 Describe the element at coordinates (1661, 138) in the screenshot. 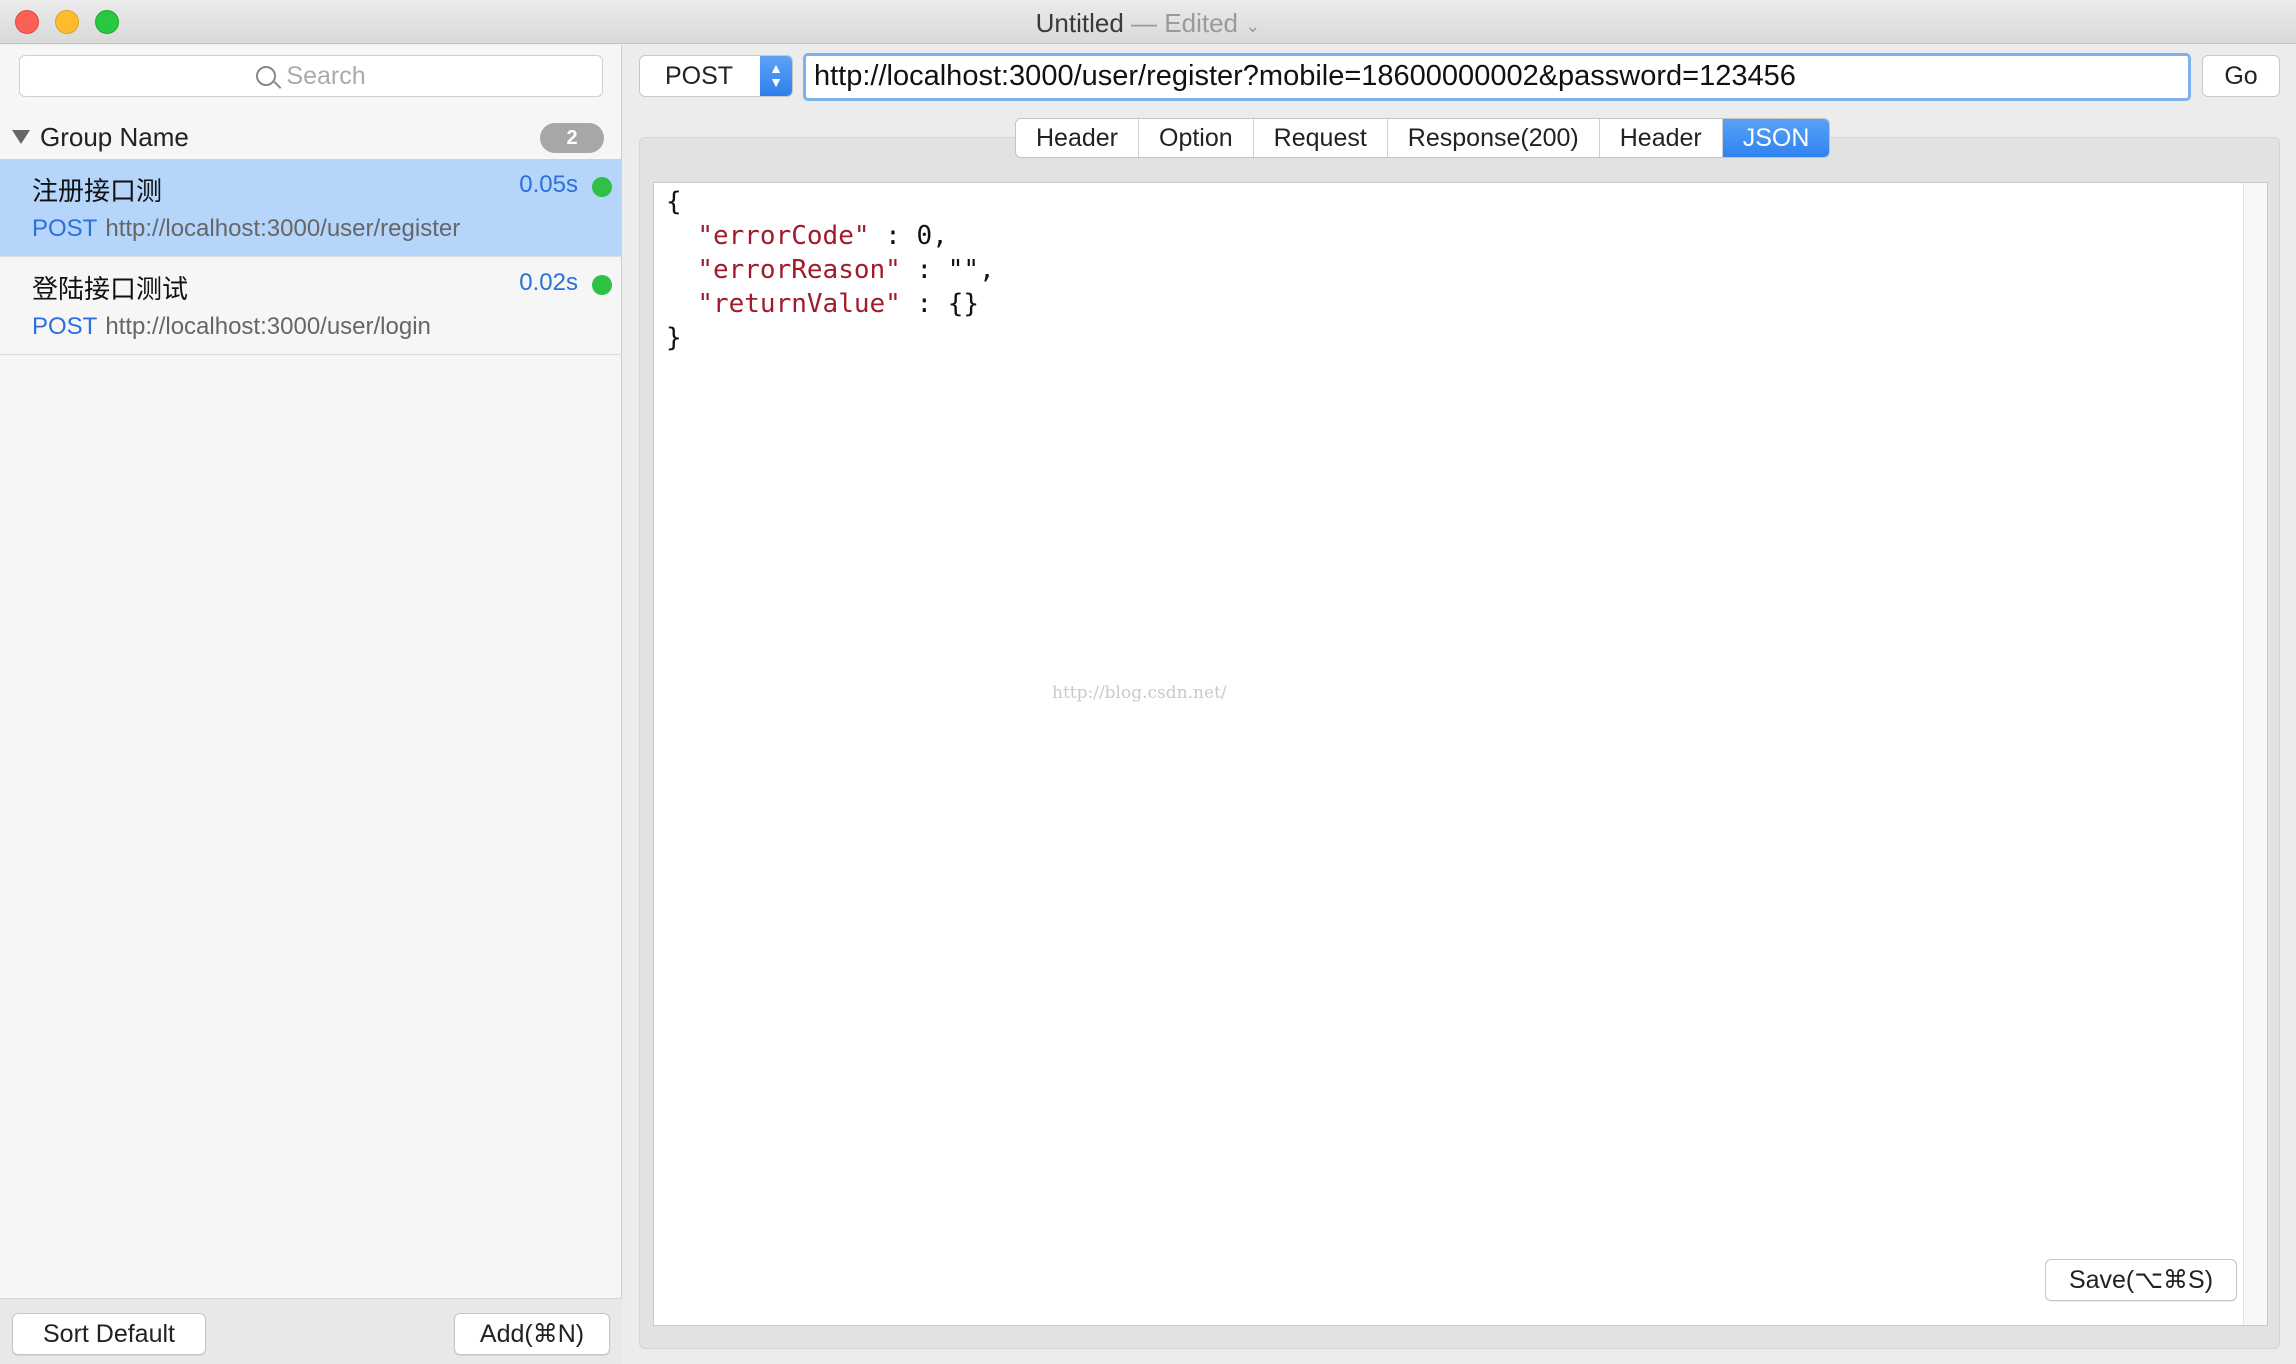

I see `tab-response-header: Header` at that location.